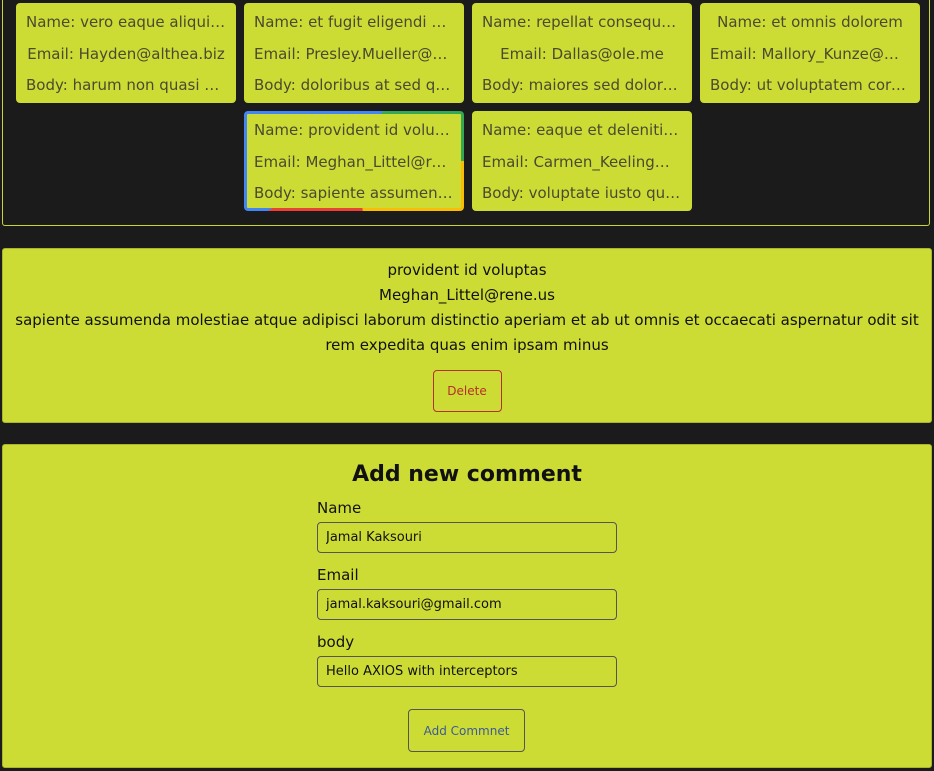 This screenshot has width=934, height=771. Describe the element at coordinates (354, 85) in the screenshot. I see `comment-body: Body: doloribus at sed quis culpa` at that location.